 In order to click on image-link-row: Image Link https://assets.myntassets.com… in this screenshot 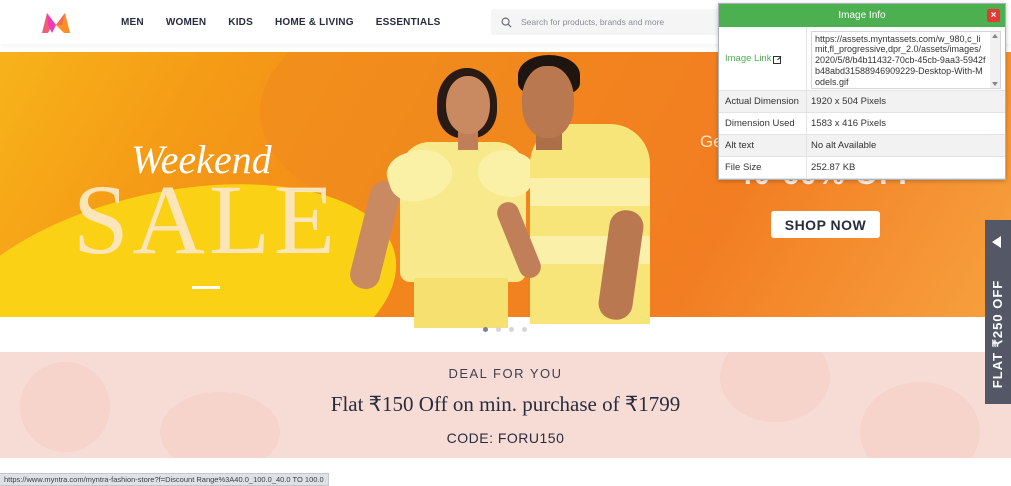, I will do `click(862, 59)`.